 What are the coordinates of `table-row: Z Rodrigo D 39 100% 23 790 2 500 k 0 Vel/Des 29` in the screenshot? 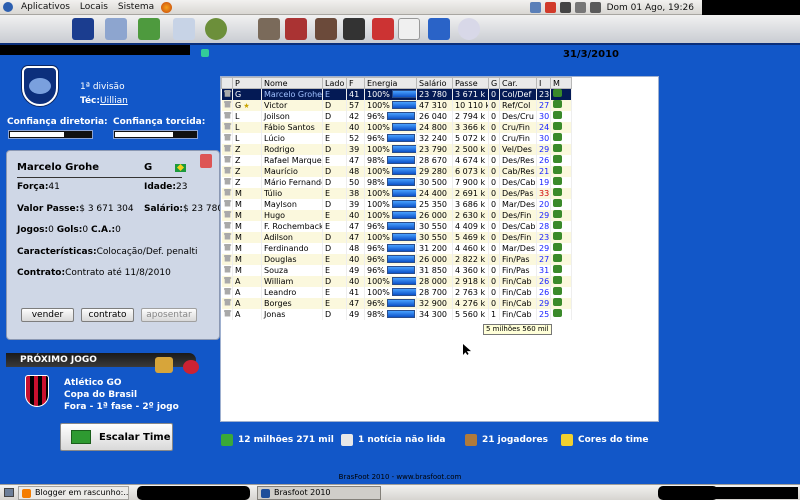 It's located at (396, 149).